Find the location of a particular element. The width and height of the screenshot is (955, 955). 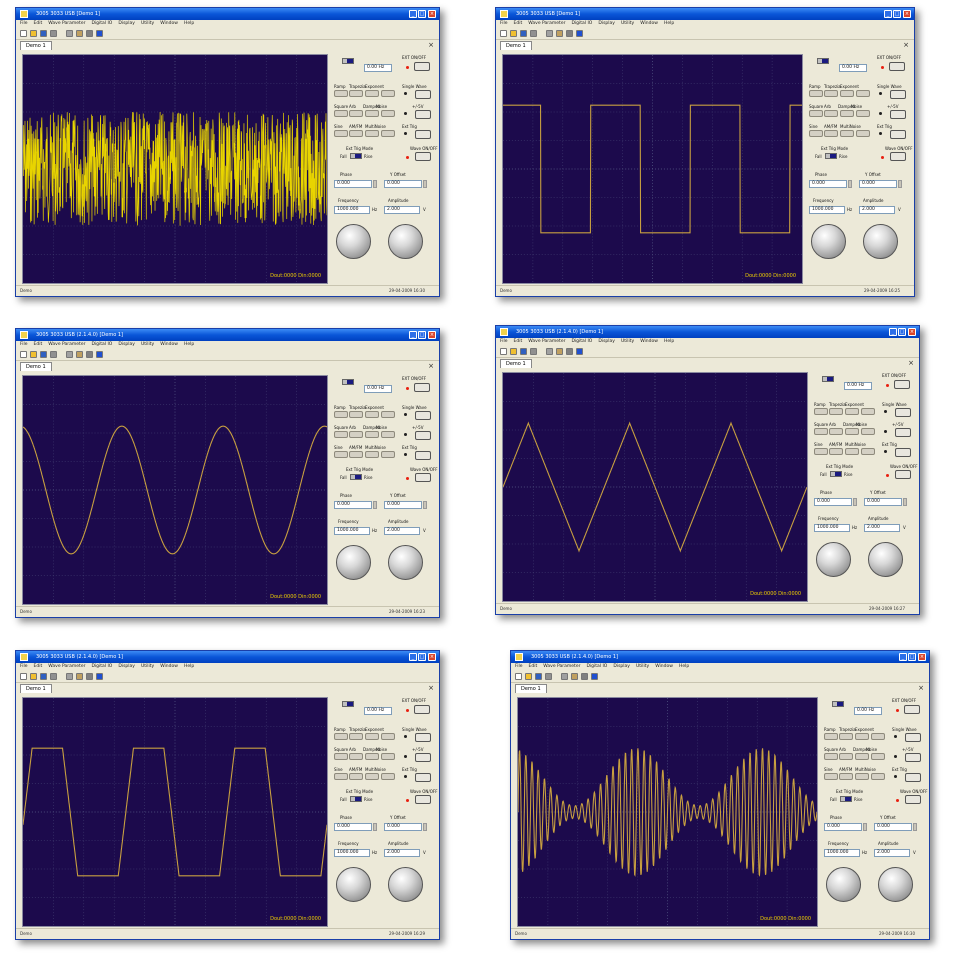

tools-icon is located at coordinates (569, 351).